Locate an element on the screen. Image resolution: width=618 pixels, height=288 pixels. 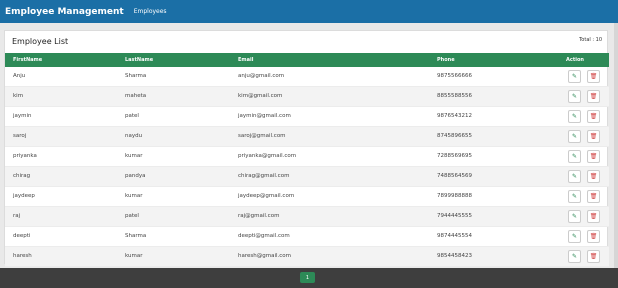
header-phone: Phone is located at coordinates (446, 60).